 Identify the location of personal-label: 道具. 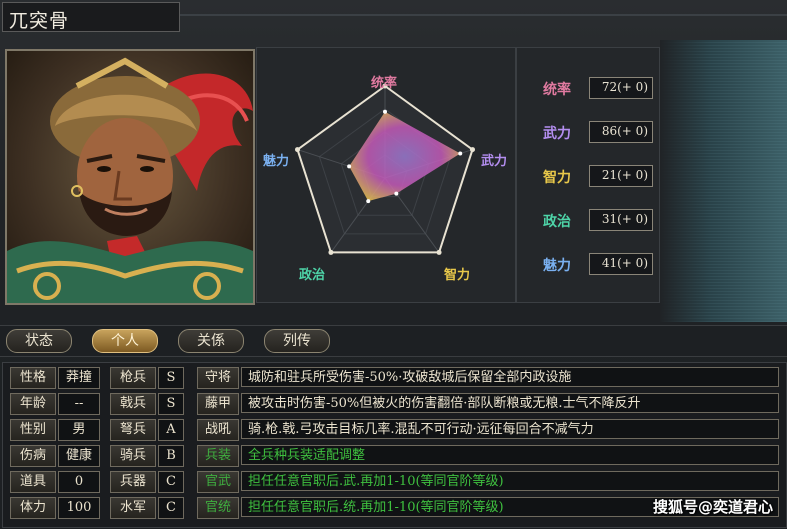
(33, 482).